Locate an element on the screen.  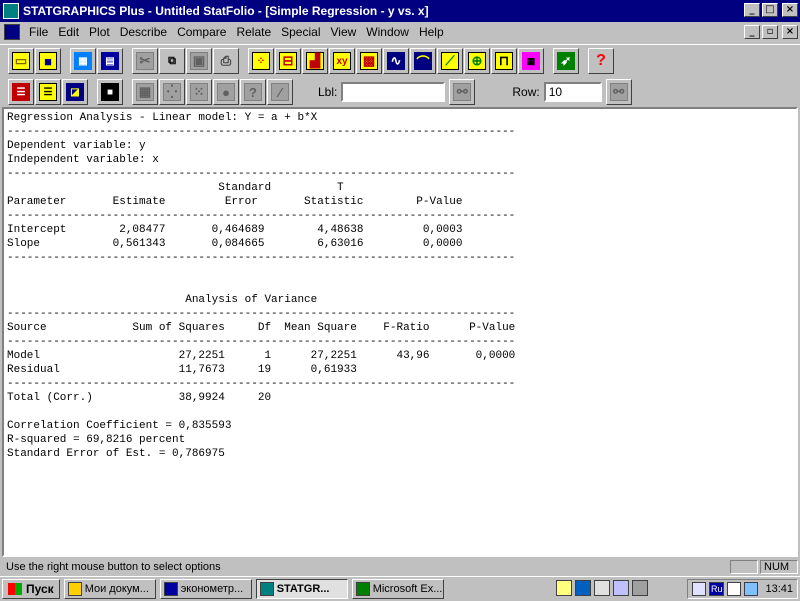
label-lookup-button: ⚯ is located at coordinates (462, 92).